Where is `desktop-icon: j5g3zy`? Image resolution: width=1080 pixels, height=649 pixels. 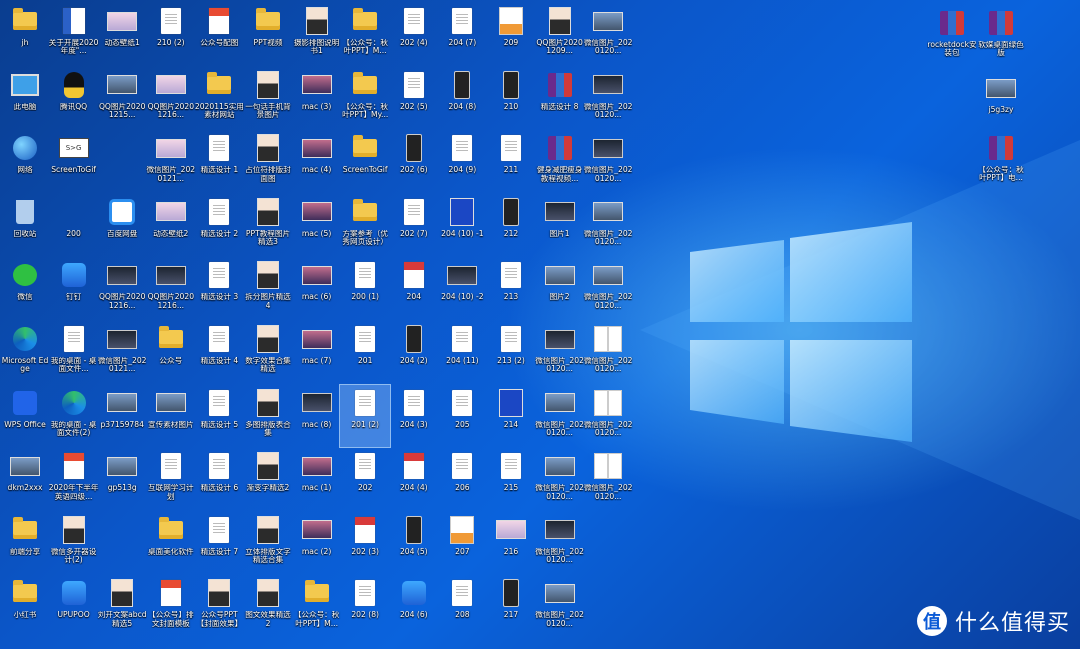
desktop-icon: j5g3zy is located at coordinates (1001, 101).